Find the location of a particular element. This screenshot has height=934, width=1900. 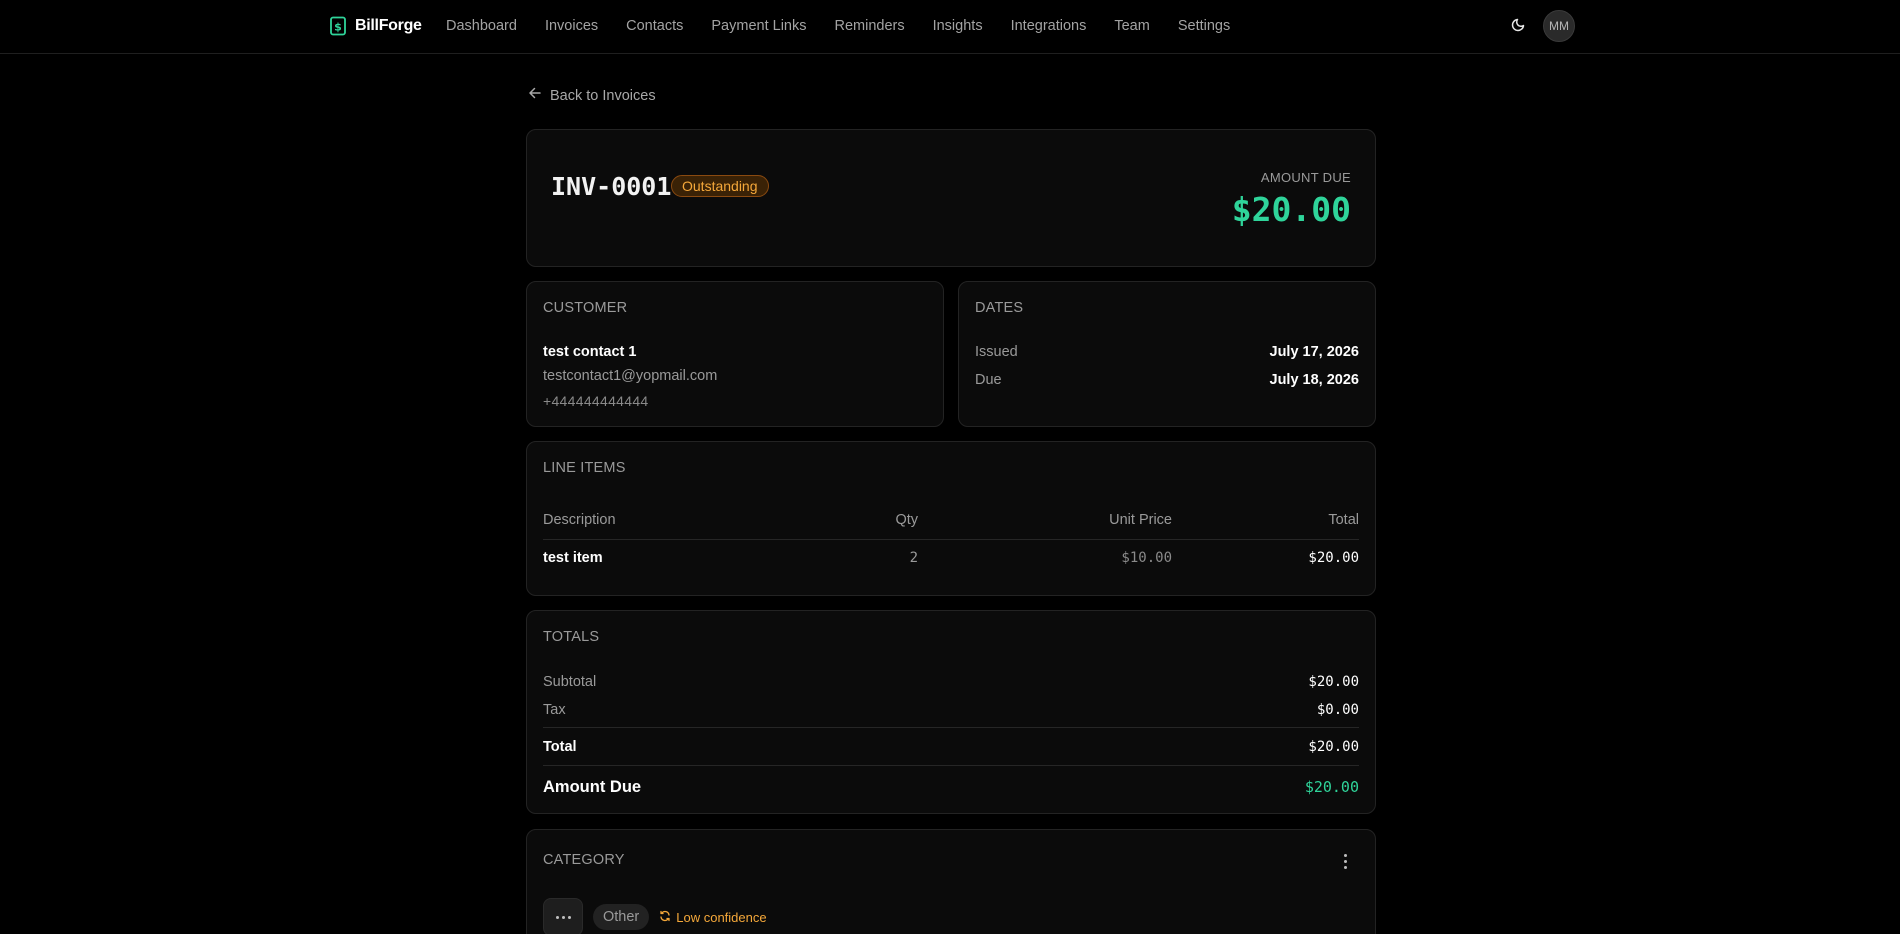

nav-reminders: Reminders is located at coordinates (869, 26).